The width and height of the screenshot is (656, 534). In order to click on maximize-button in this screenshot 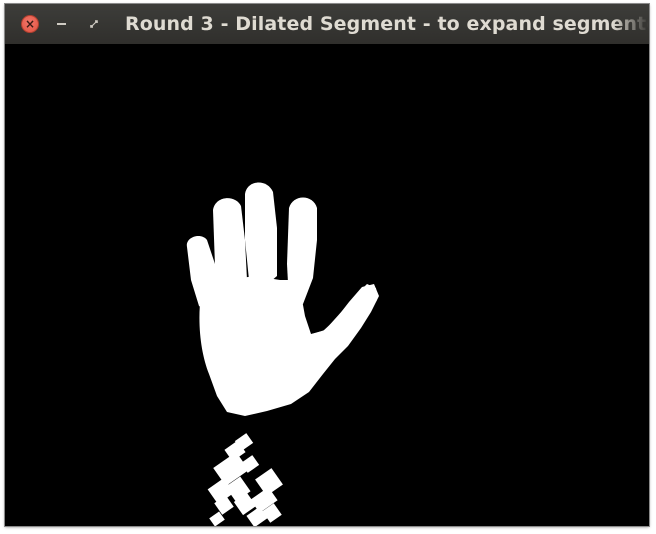, I will do `click(94, 24)`.